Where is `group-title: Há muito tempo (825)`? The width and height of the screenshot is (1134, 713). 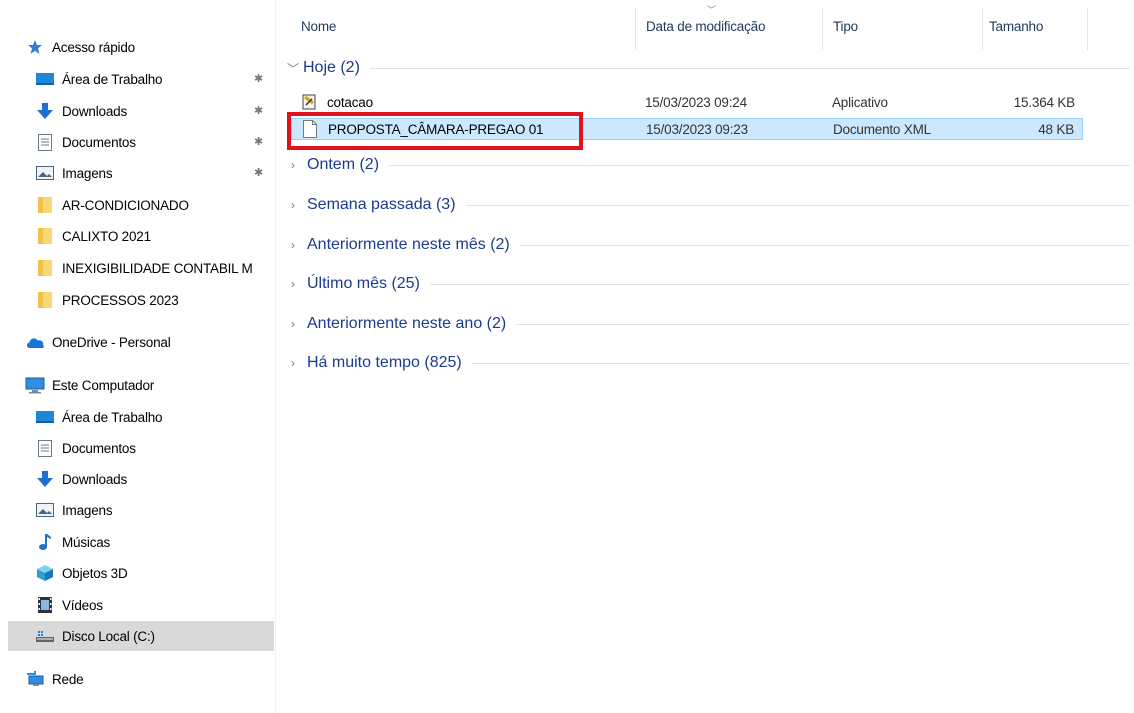 group-title: Há muito tempo (825) is located at coordinates (384, 362).